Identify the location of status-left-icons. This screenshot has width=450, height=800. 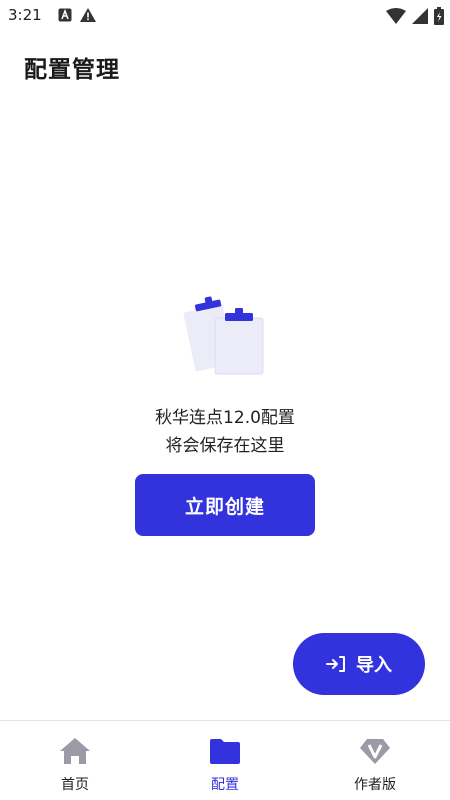
(77, 15).